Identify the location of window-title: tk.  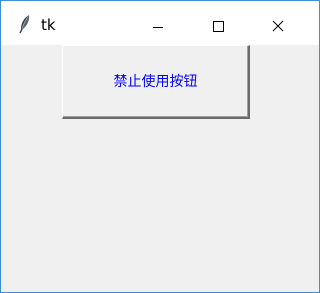
(48, 25).